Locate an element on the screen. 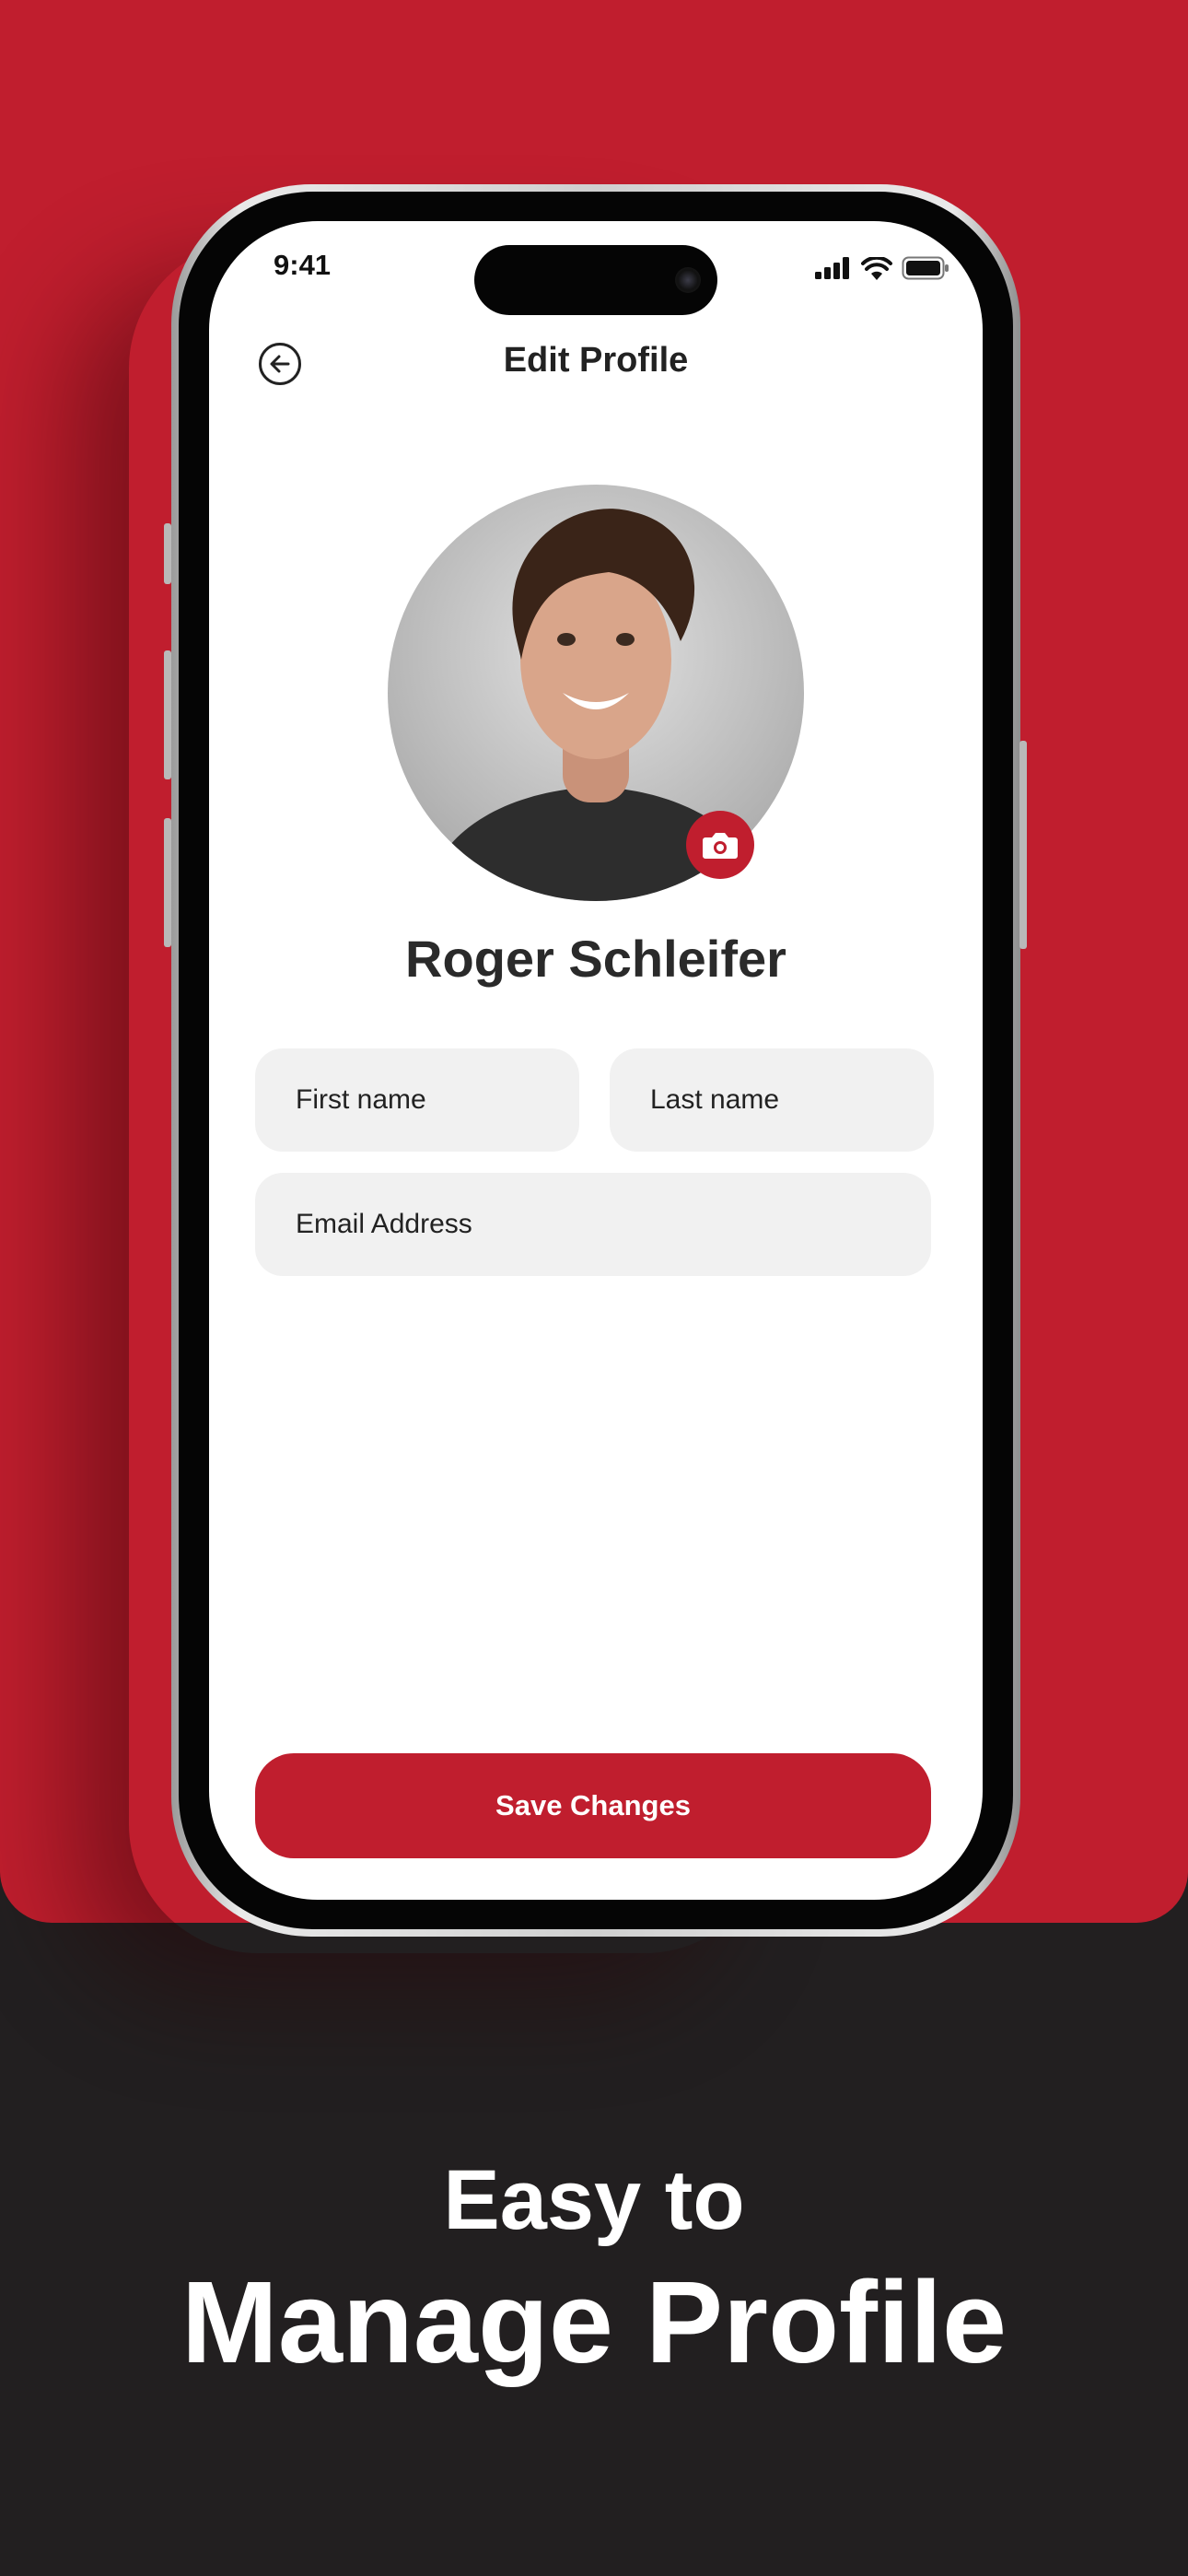  last-name-field: Last name is located at coordinates (772, 1100).